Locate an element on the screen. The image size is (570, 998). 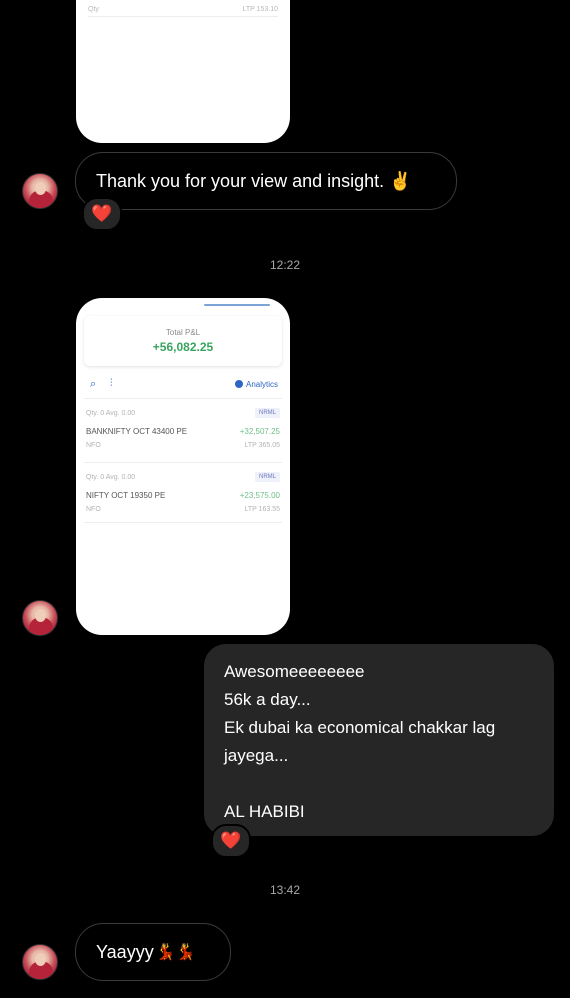
scroll-indicator is located at coordinates (237, 305).